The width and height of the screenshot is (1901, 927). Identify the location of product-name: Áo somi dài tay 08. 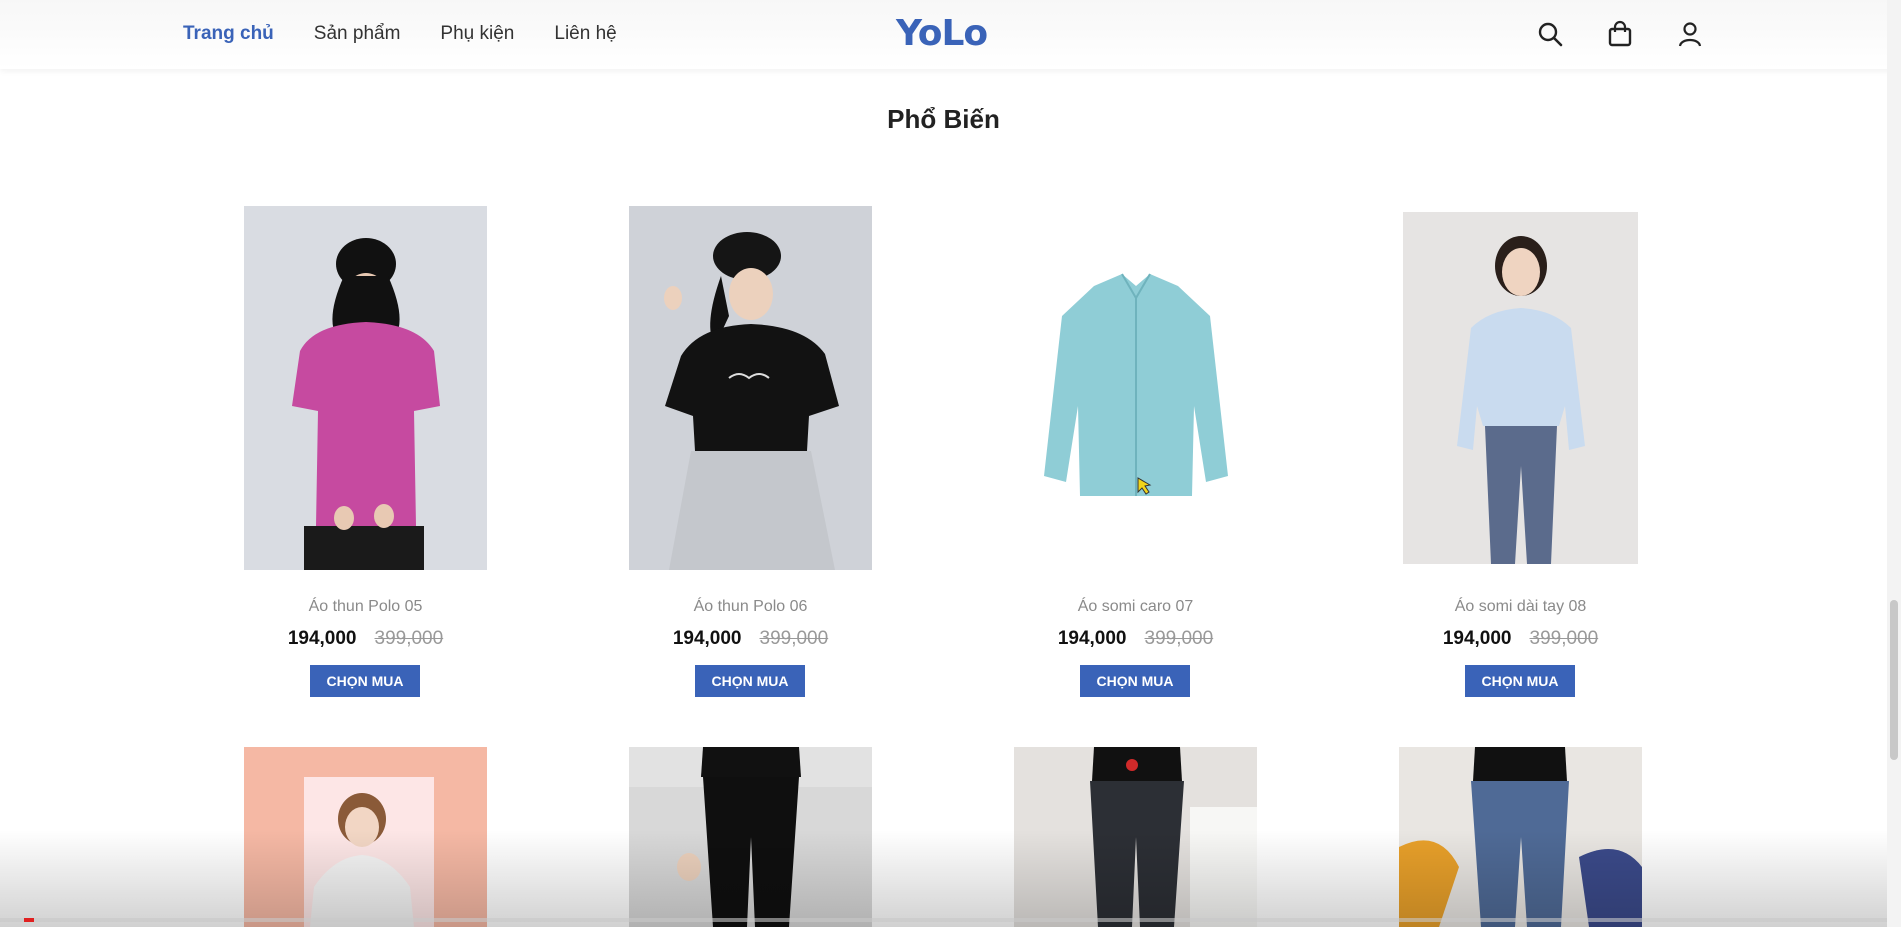
(1520, 607).